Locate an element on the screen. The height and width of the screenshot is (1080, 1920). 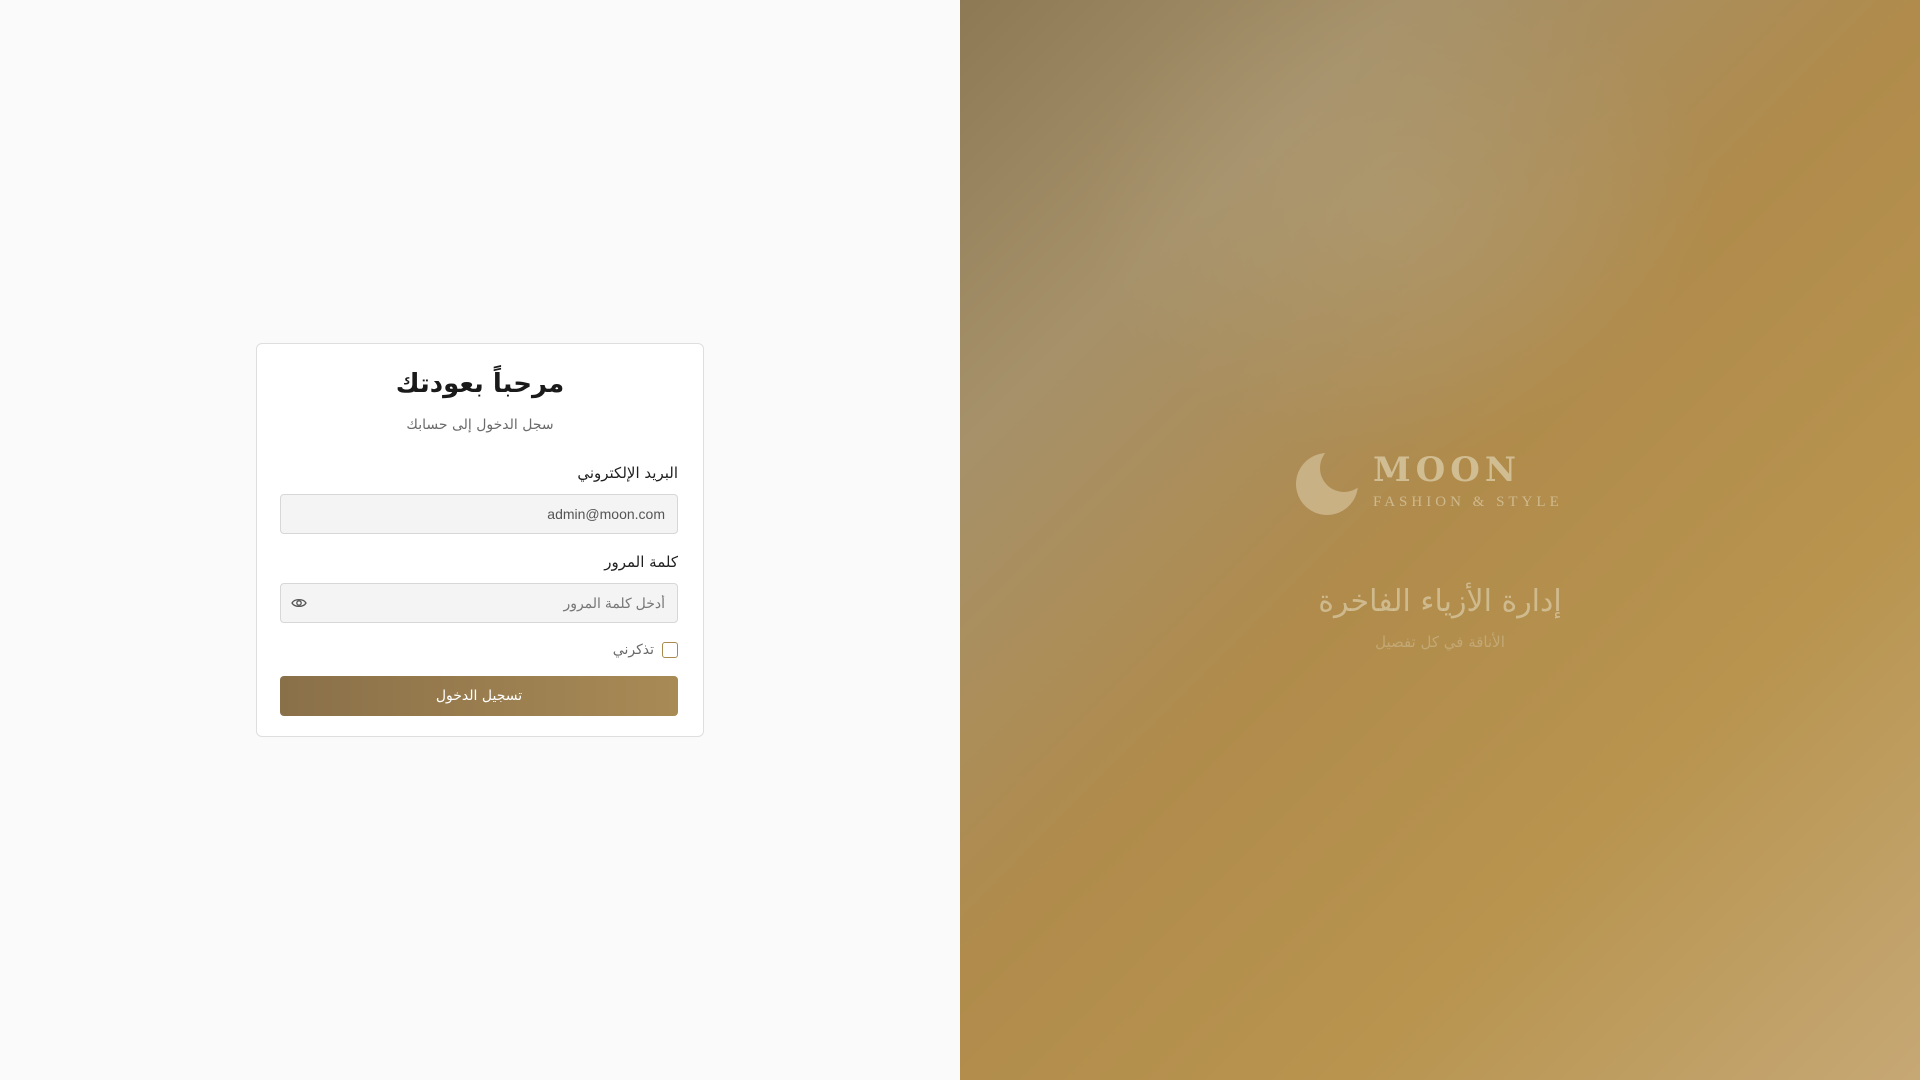
password-field-wrapper is located at coordinates (479, 603).